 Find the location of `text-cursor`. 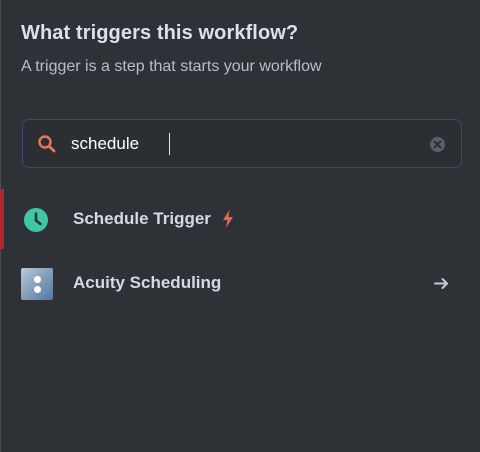

text-cursor is located at coordinates (169, 144).